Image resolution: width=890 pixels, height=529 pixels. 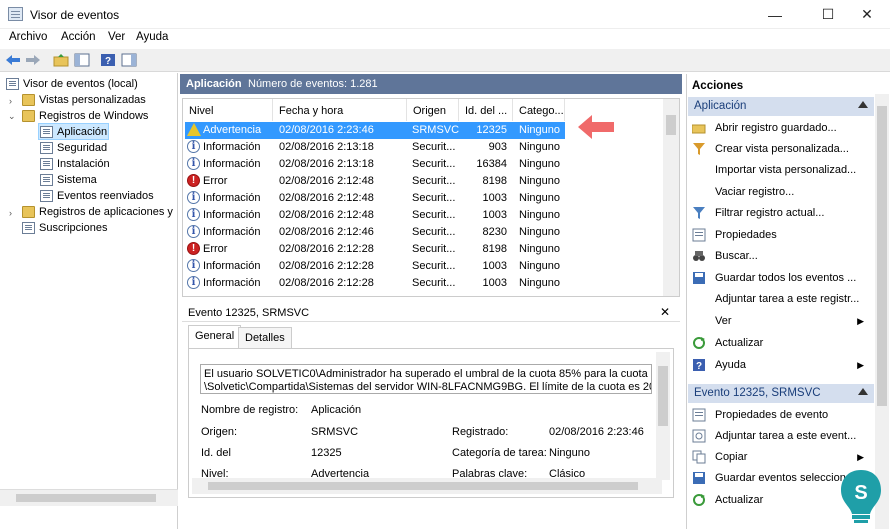 What do you see at coordinates (249, 313) in the screenshot?
I see `event-detail-title: Evento 12325, SRMSVC` at bounding box center [249, 313].